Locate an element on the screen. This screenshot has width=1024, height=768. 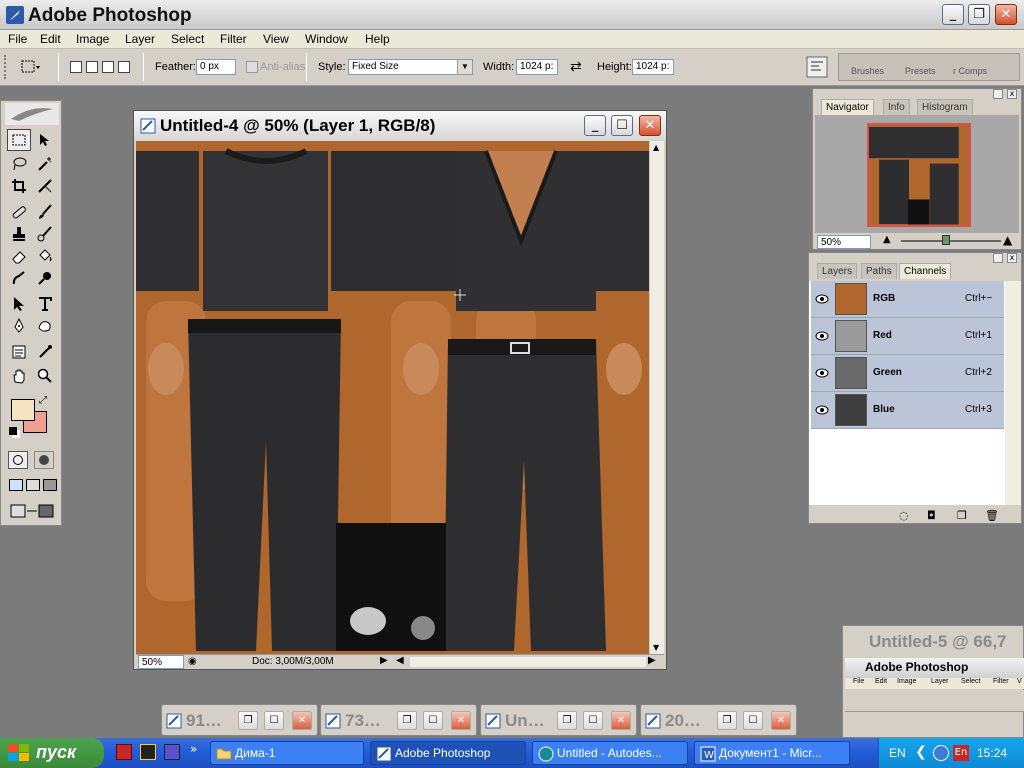
eyedropper-tool-icon is located at coordinates (45, 352).